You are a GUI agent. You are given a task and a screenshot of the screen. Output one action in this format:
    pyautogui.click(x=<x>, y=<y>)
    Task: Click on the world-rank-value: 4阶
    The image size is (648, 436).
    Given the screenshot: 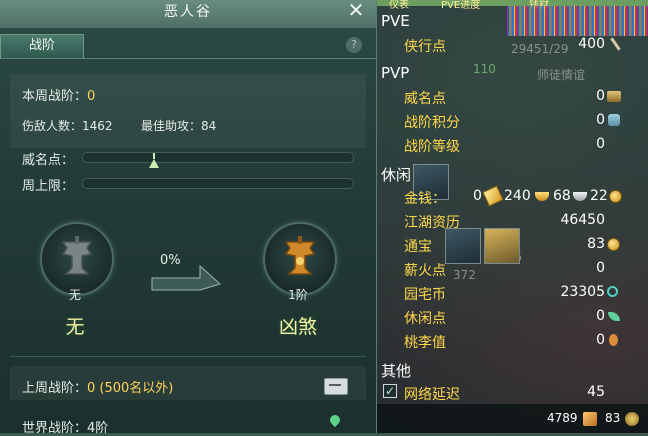 What is the action you would take?
    pyautogui.click(x=98, y=428)
    